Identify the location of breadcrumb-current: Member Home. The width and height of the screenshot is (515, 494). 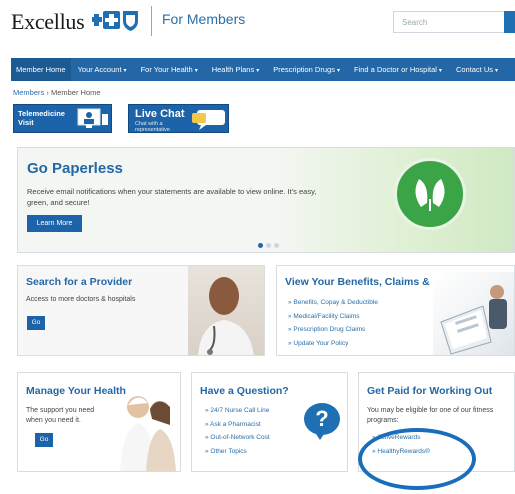
(75, 92).